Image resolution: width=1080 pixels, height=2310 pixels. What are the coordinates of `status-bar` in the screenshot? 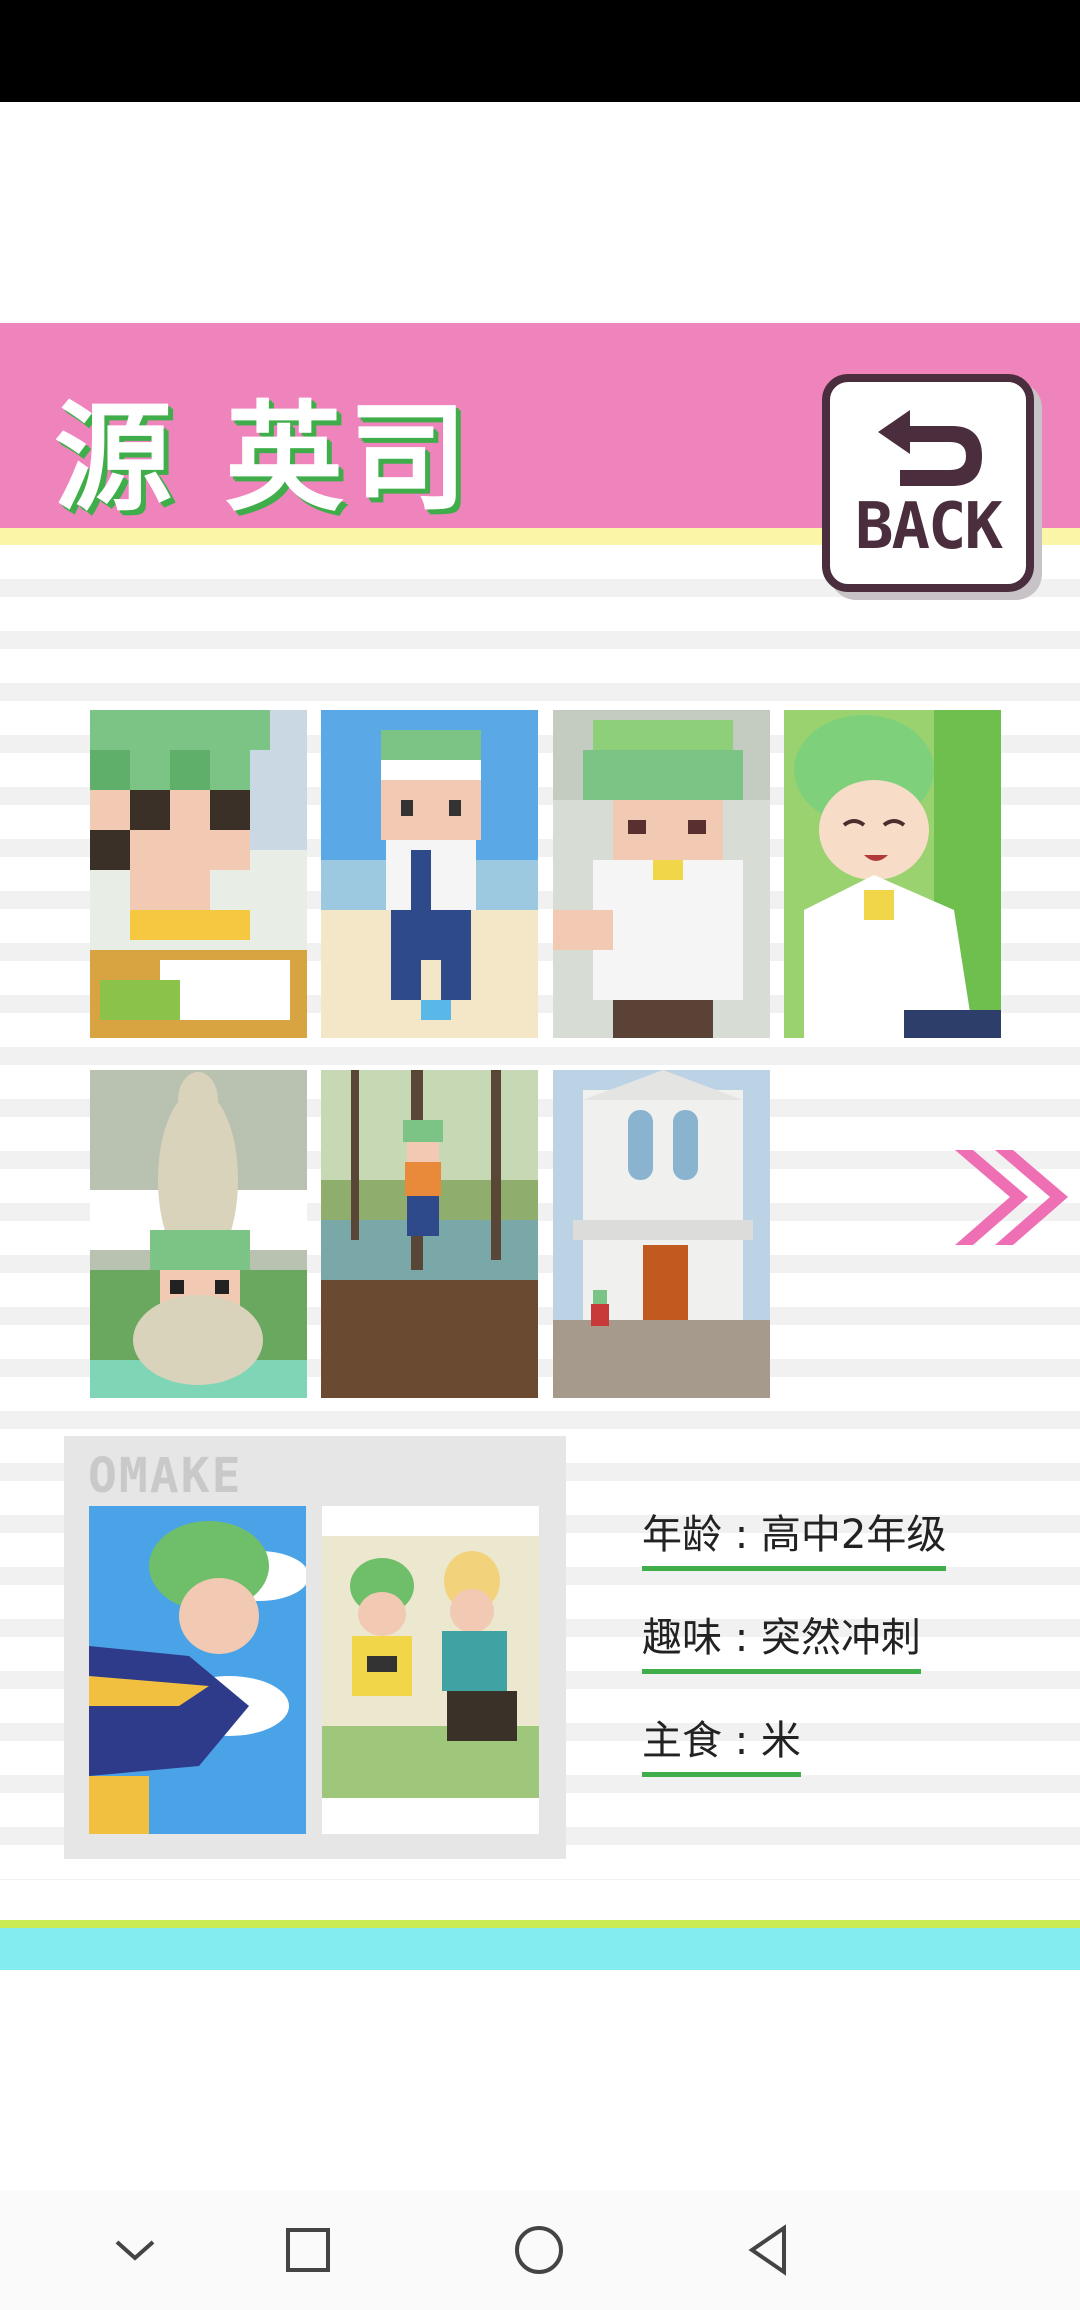 It's located at (540, 51).